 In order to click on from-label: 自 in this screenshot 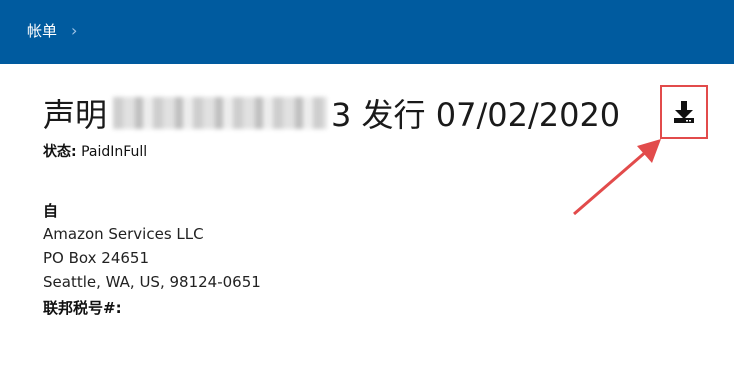, I will do `click(51, 211)`.